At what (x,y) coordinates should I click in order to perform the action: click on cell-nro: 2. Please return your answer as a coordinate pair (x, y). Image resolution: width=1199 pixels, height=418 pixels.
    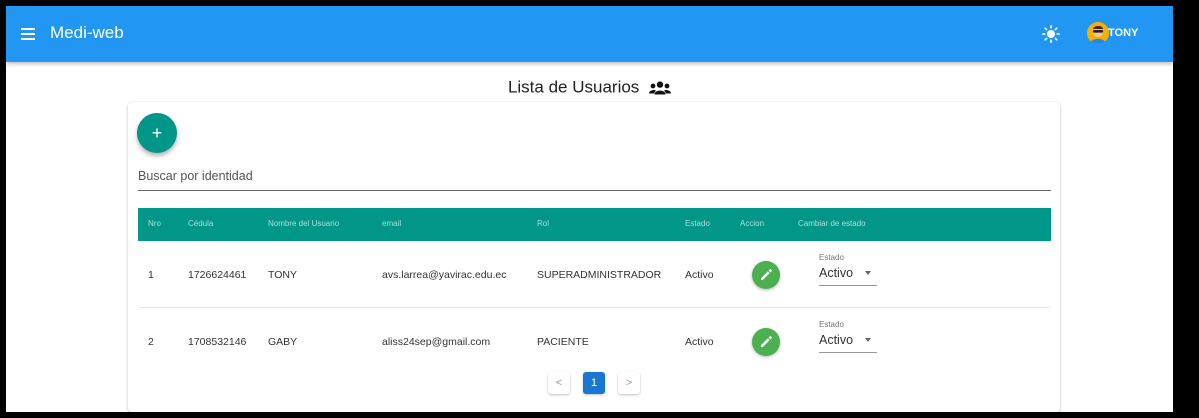
    Looking at the image, I should click on (151, 342).